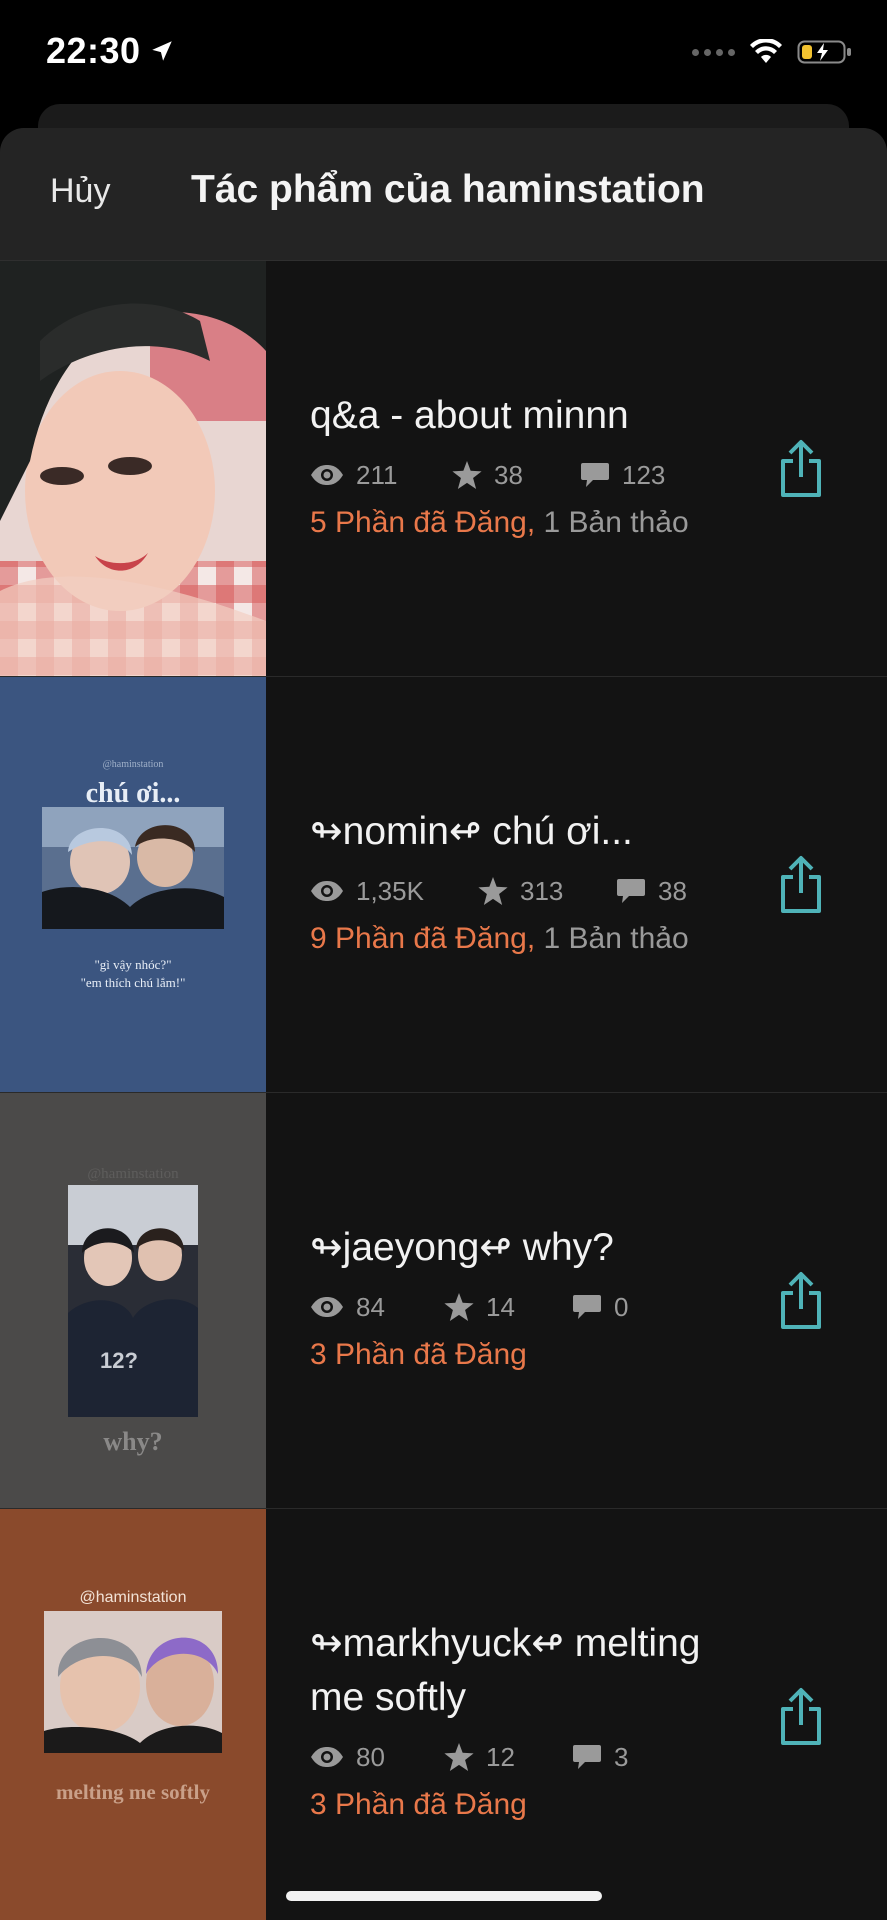 The width and height of the screenshot is (887, 1920). I want to click on views-stat: 80, so click(377, 1757).